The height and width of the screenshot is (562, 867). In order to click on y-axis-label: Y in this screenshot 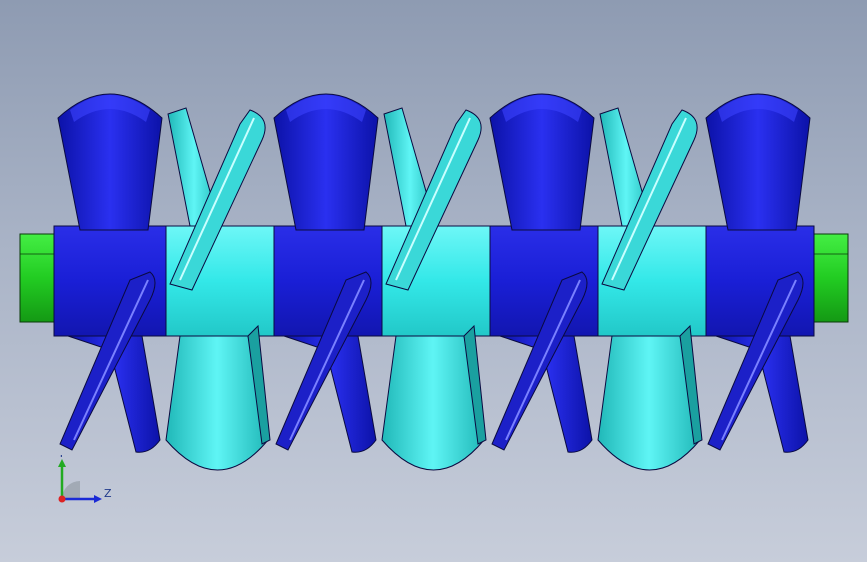, I will do `click(61, 457)`.